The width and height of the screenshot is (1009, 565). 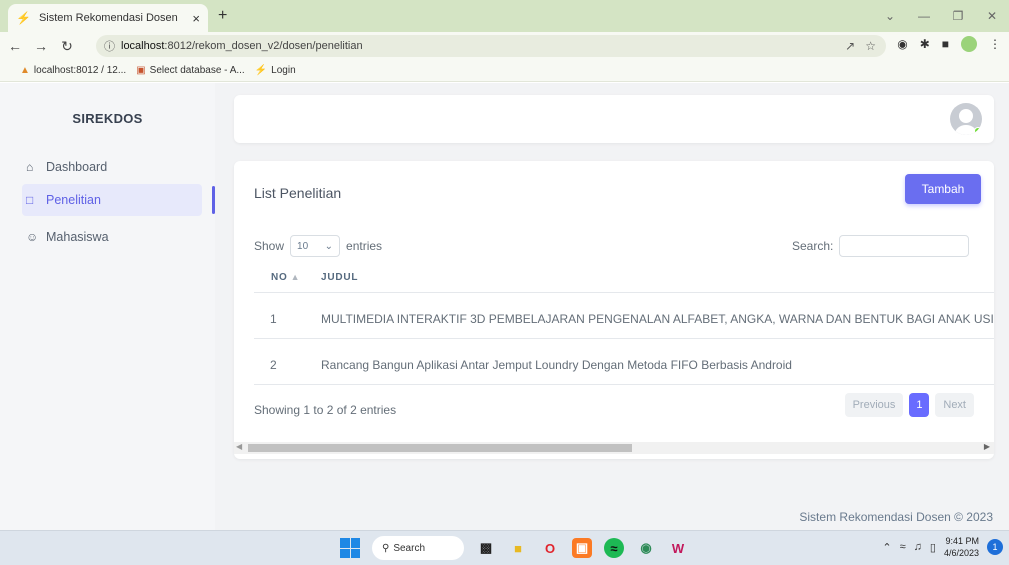 What do you see at coordinates (112, 237) in the screenshot?
I see `sidebar-item-mahasiswa: ☺ Mahasiswa` at bounding box center [112, 237].